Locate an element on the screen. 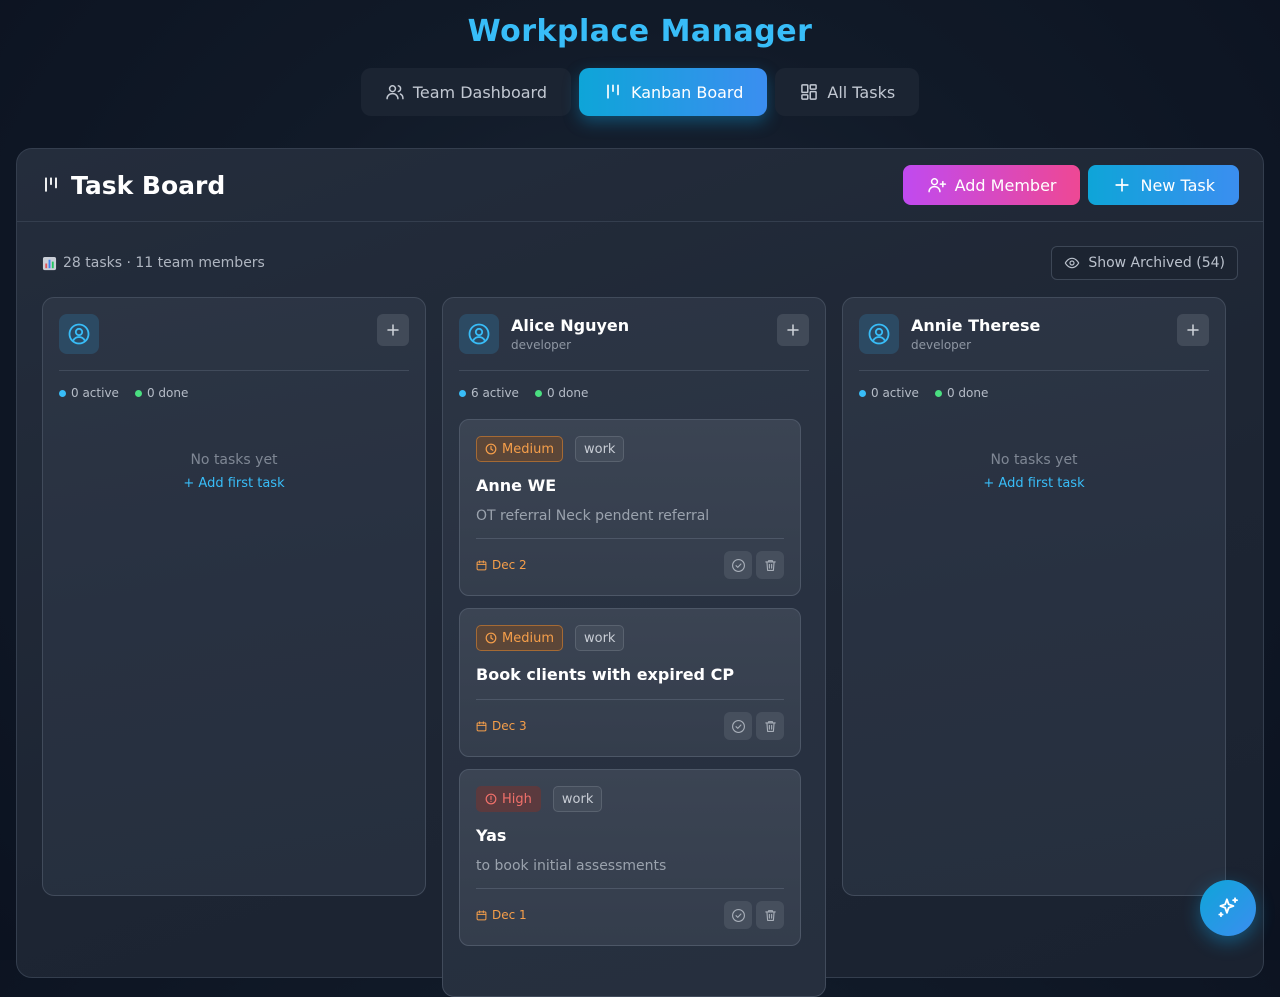  tab-all-tasks: All Tasks is located at coordinates (847, 92).